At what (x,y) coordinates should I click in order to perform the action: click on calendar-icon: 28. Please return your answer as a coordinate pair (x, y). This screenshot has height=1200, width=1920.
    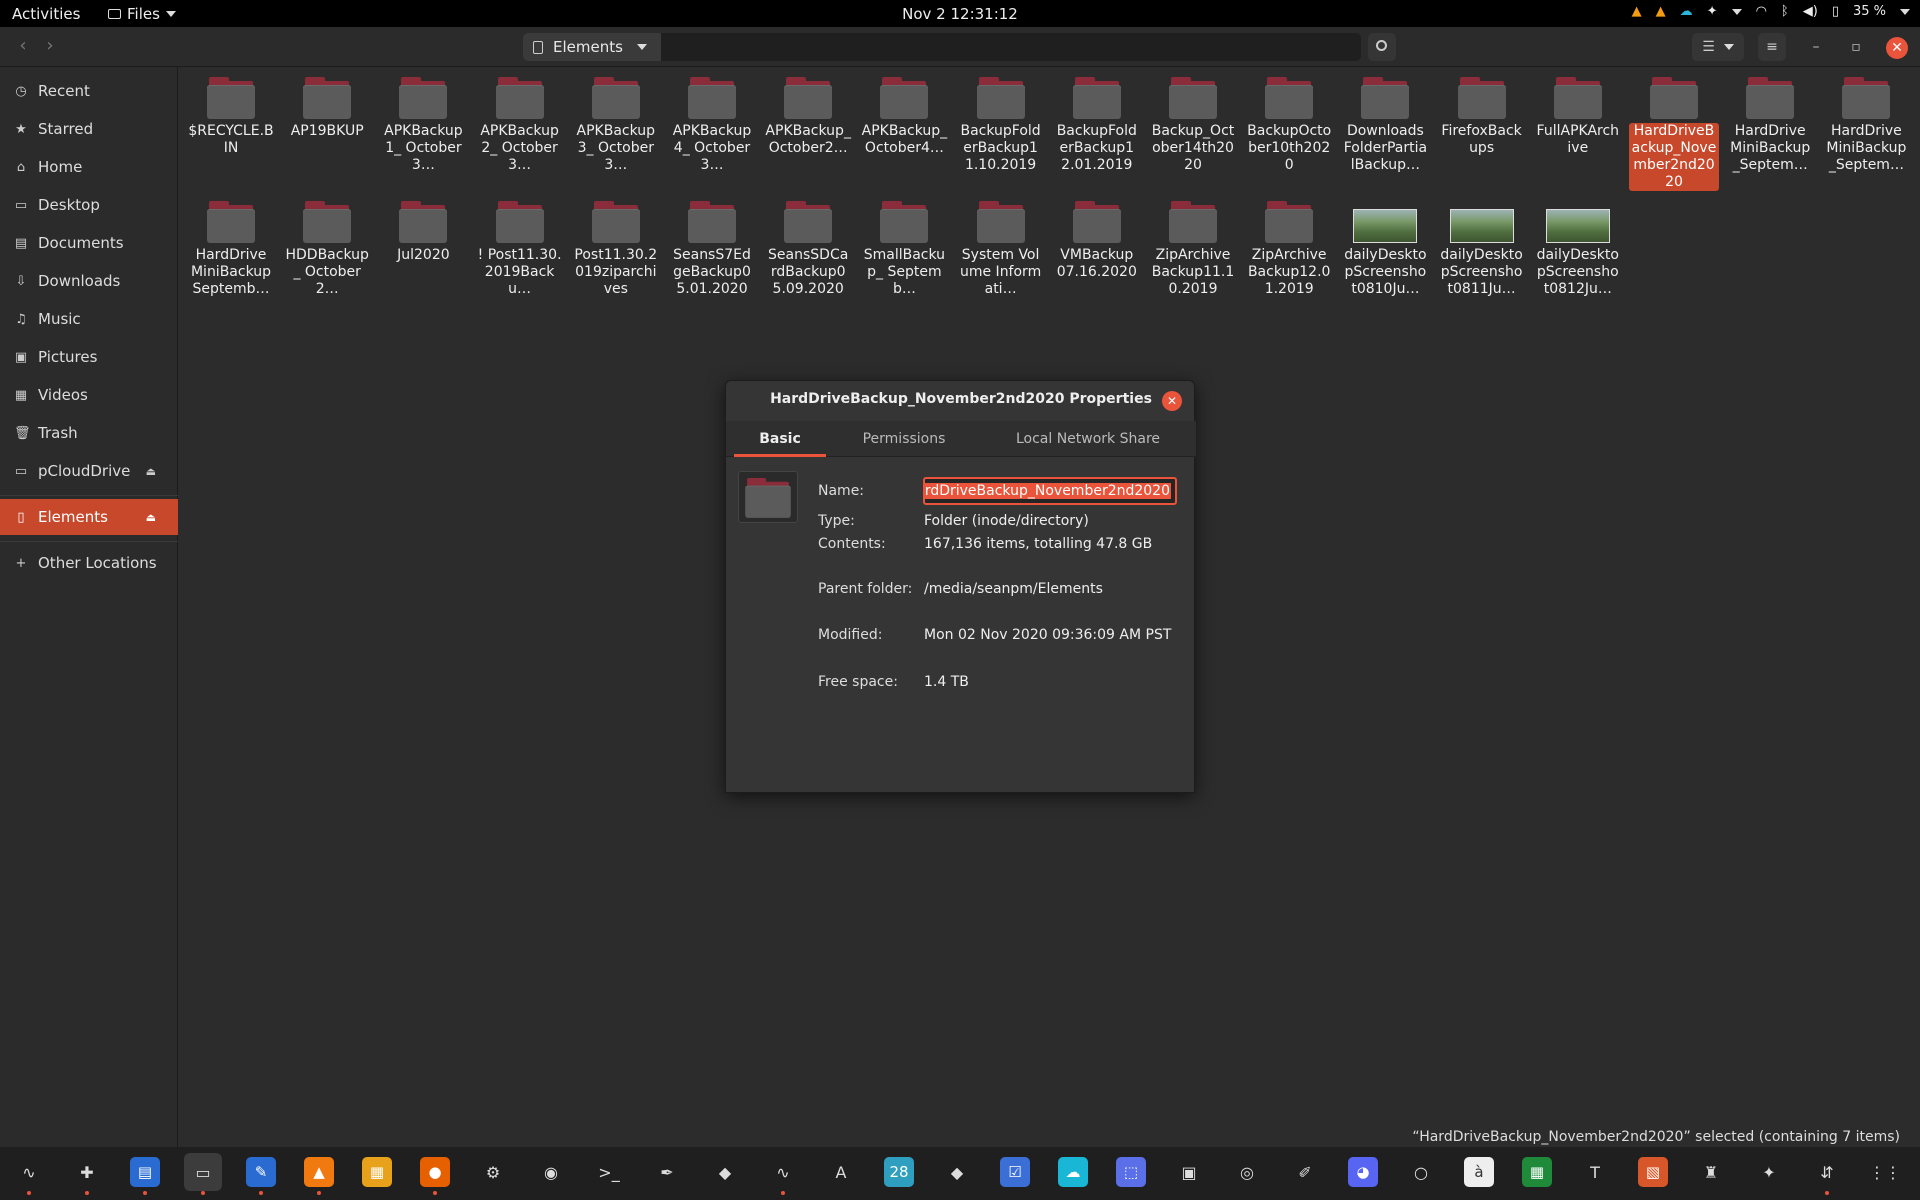
    Looking at the image, I should click on (899, 1172).